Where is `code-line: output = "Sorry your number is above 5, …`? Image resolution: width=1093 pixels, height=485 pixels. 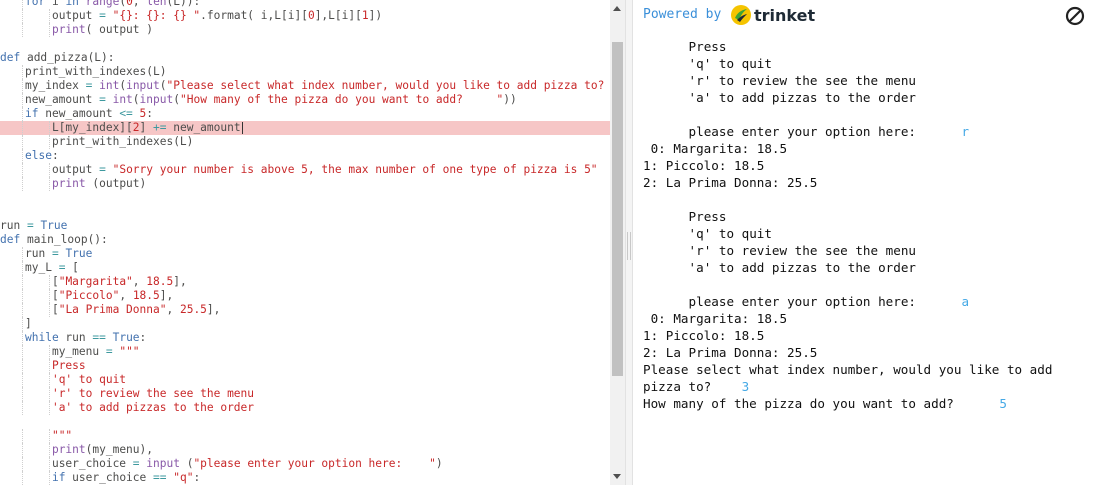 code-line: output = "Sorry your number is above 5, … is located at coordinates (305, 170).